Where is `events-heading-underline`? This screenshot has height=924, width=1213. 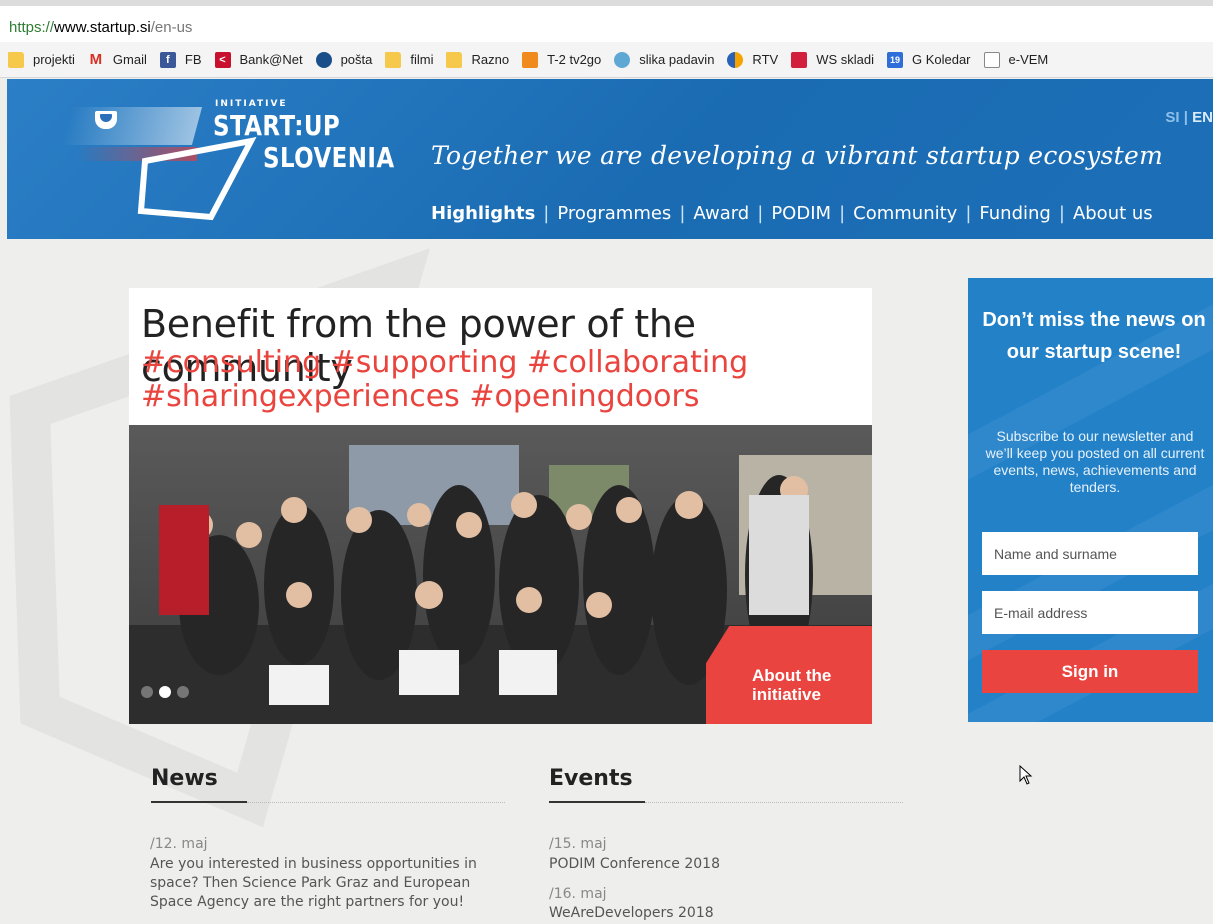
events-heading-underline is located at coordinates (597, 802).